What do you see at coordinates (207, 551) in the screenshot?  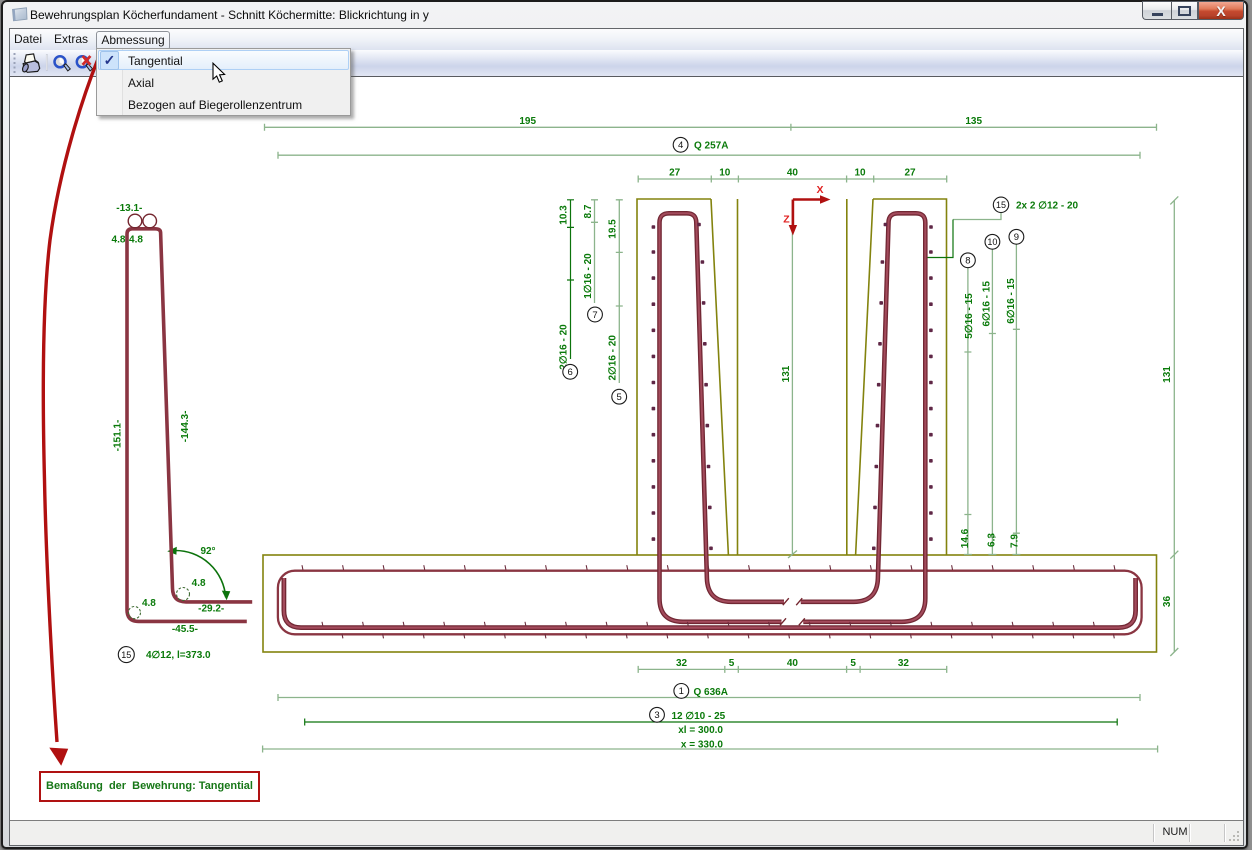 I see `svg-text: 92°` at bounding box center [207, 551].